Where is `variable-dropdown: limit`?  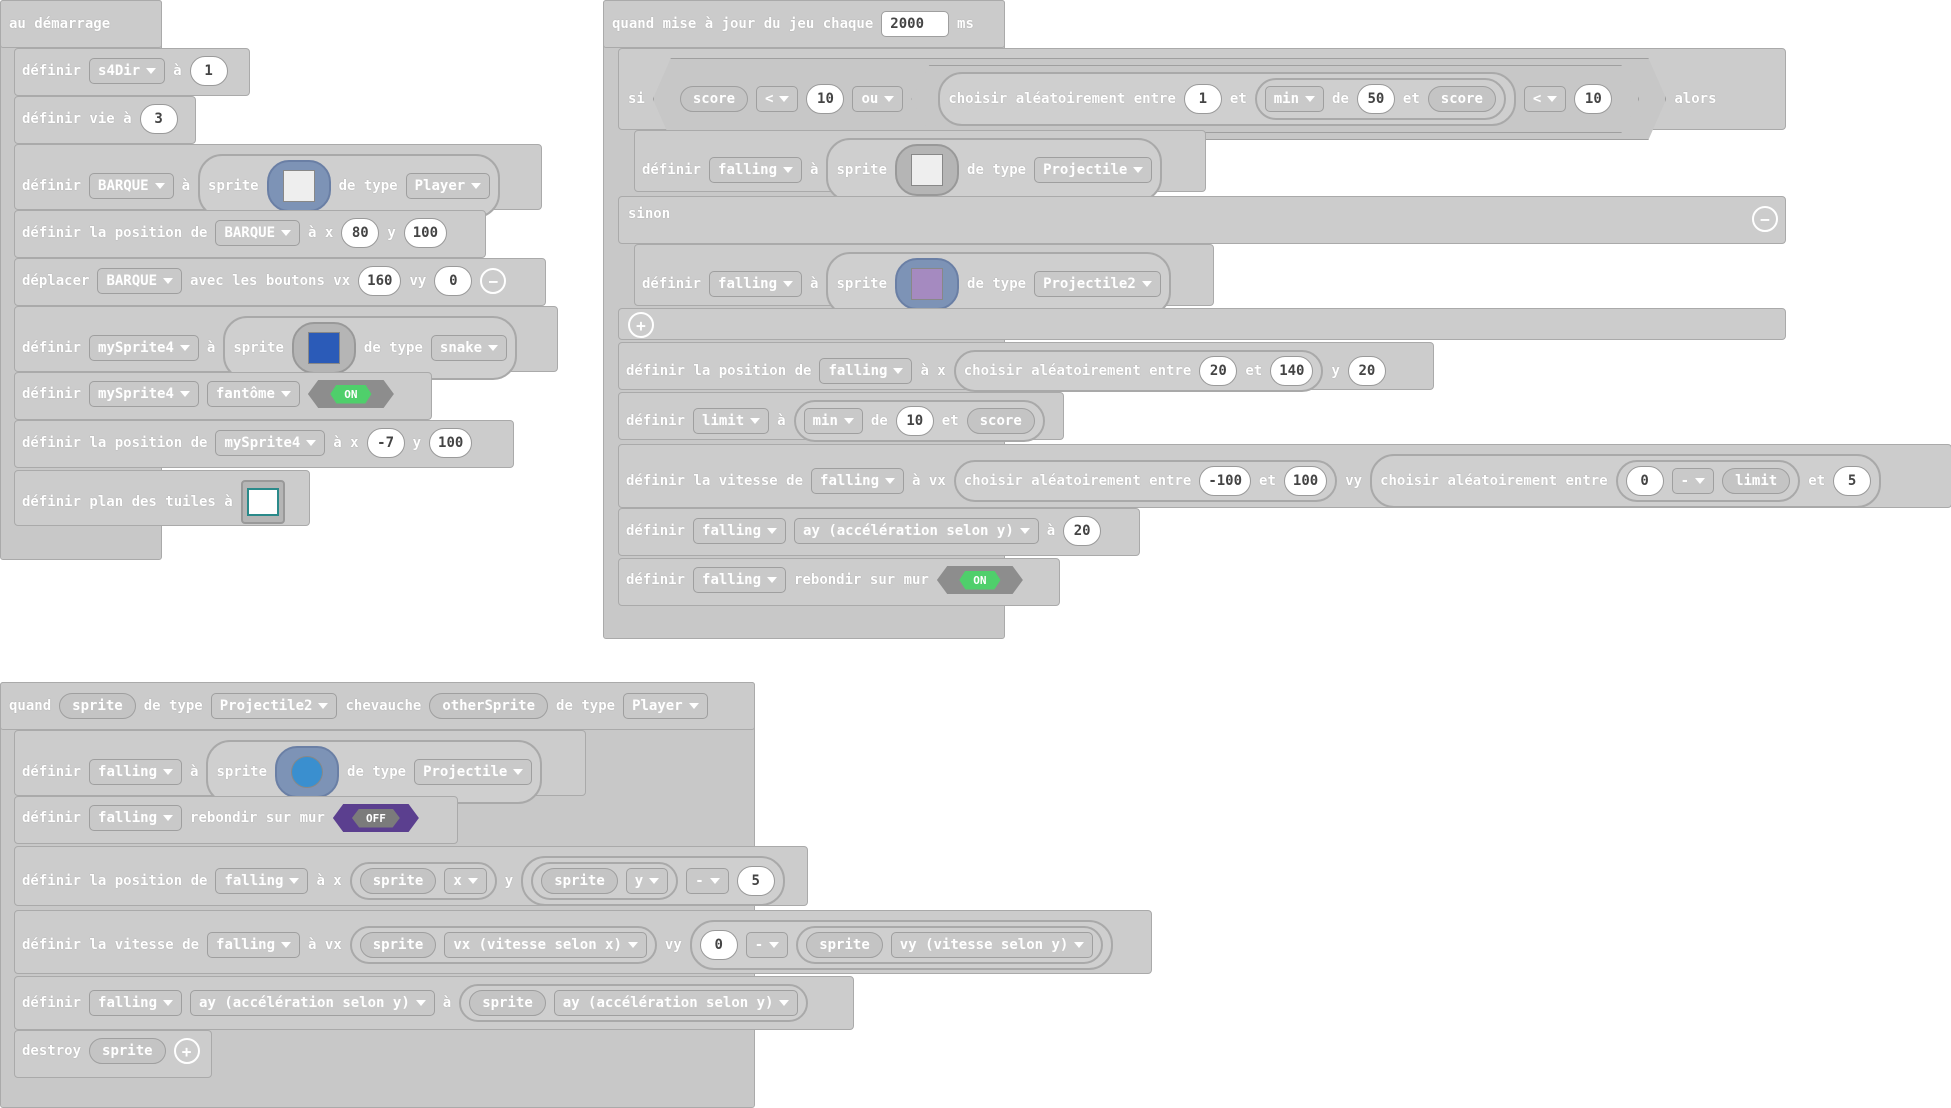 variable-dropdown: limit is located at coordinates (731, 421).